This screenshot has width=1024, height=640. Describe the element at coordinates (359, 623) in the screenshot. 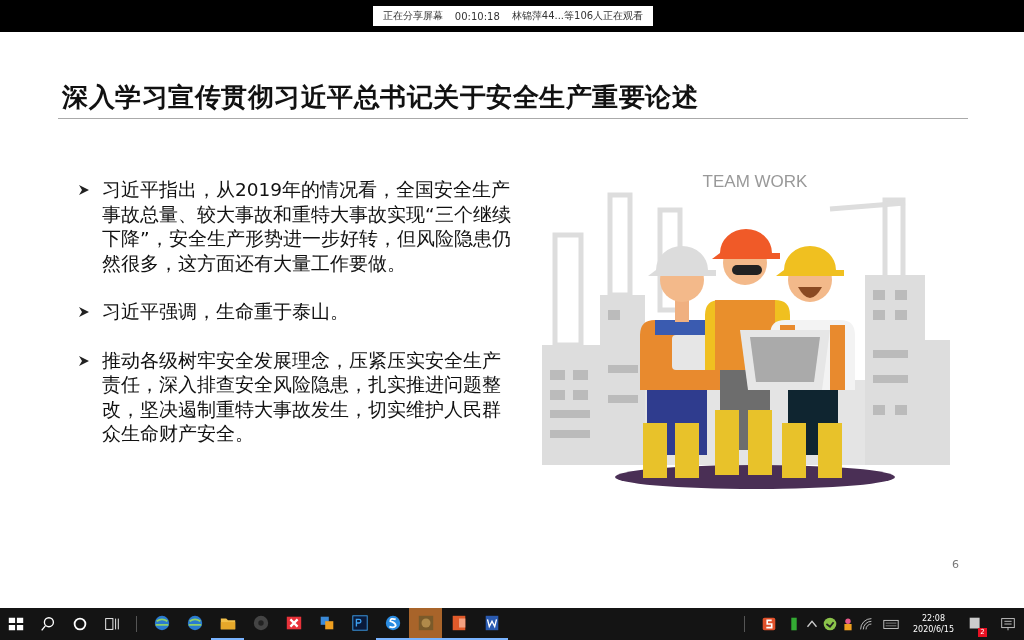

I see `photoshop-icon` at that location.